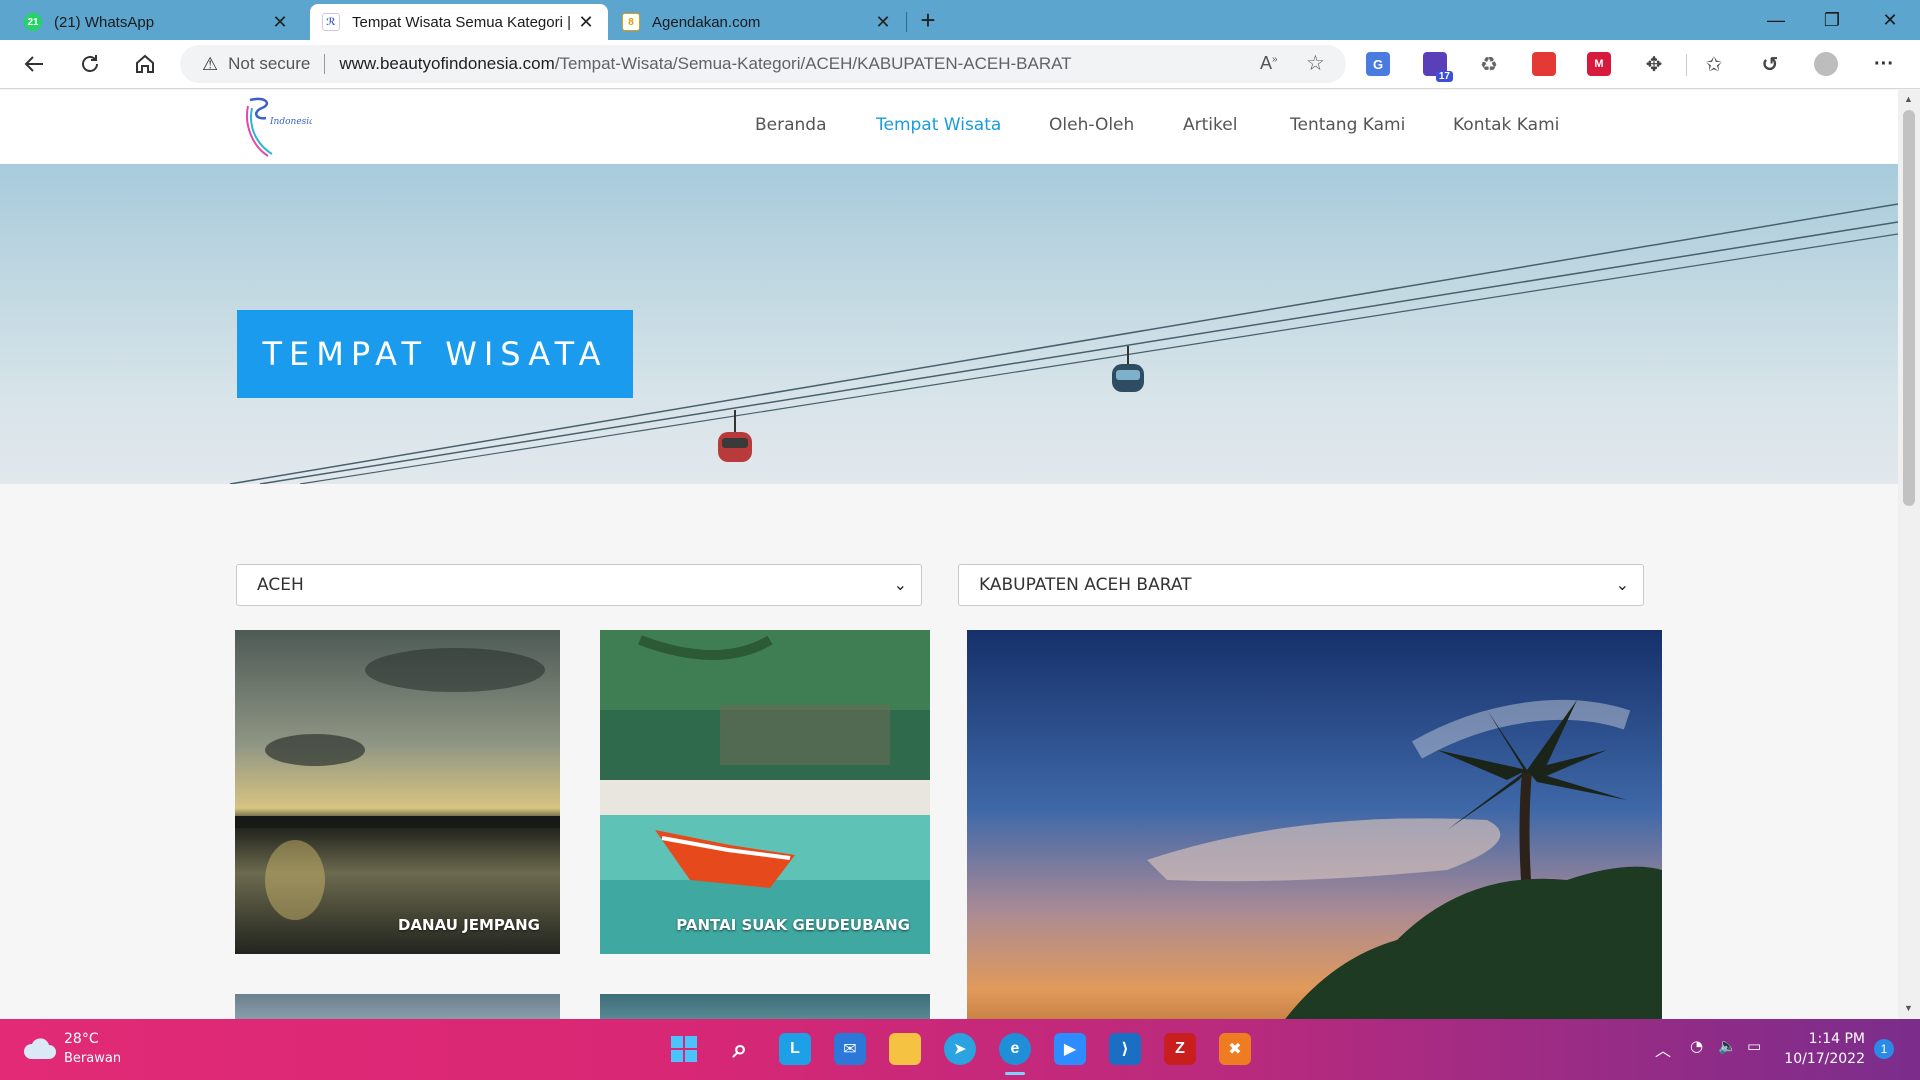  What do you see at coordinates (1884, 64) in the screenshot?
I see `more-menu-icon: ···` at bounding box center [1884, 64].